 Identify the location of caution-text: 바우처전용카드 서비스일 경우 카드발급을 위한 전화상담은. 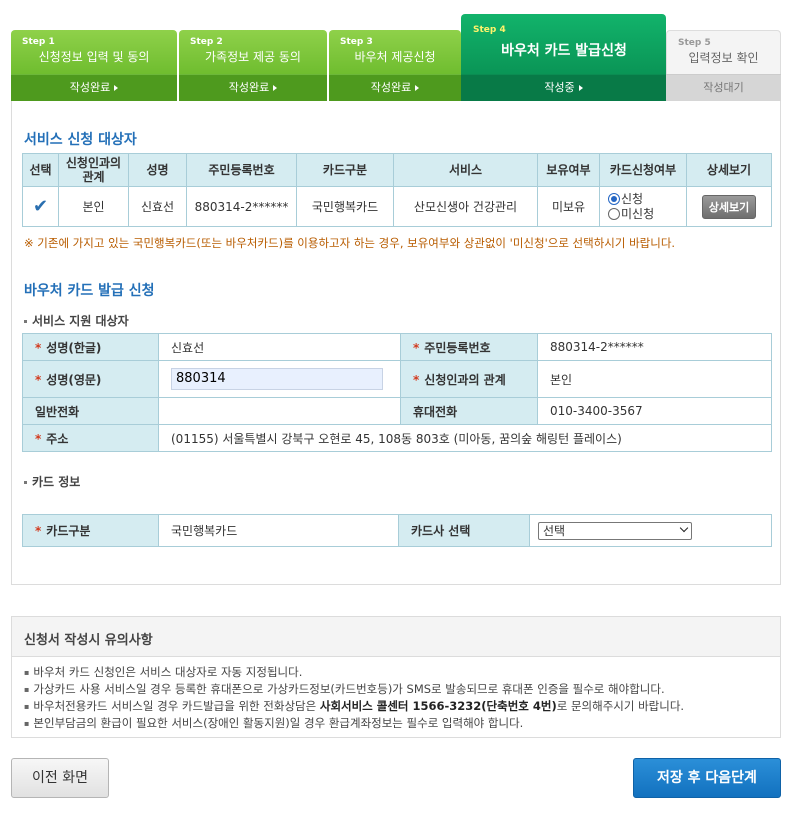
(176, 706).